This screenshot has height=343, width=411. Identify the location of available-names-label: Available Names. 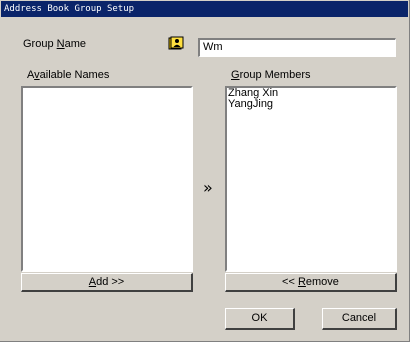
(68, 75).